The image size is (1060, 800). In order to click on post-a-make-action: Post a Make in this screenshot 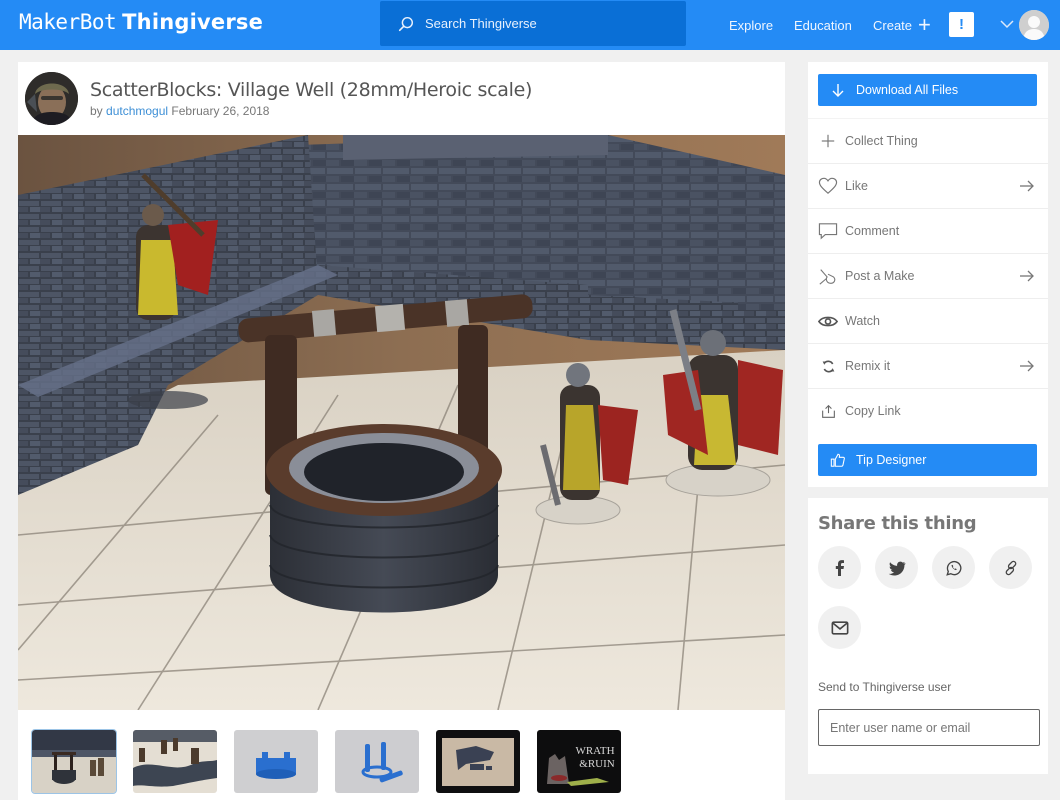, I will do `click(928, 275)`.